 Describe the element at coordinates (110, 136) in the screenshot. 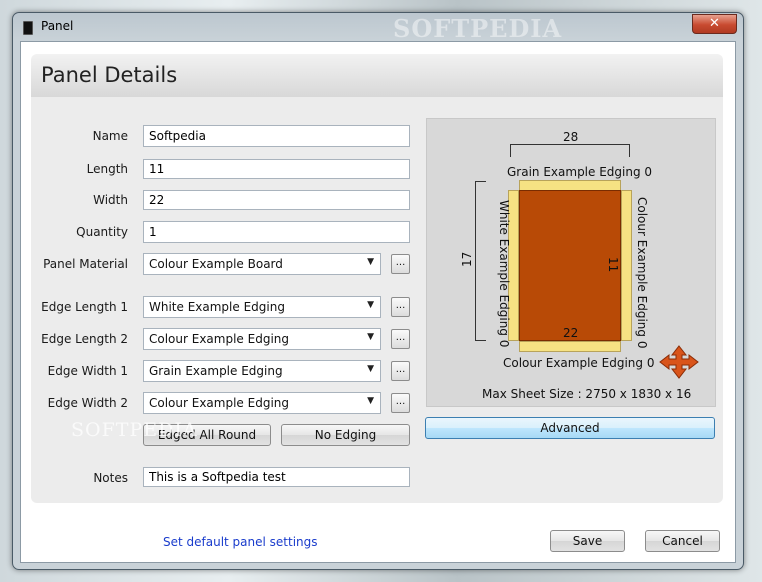

I see `name-label: Name` at that location.